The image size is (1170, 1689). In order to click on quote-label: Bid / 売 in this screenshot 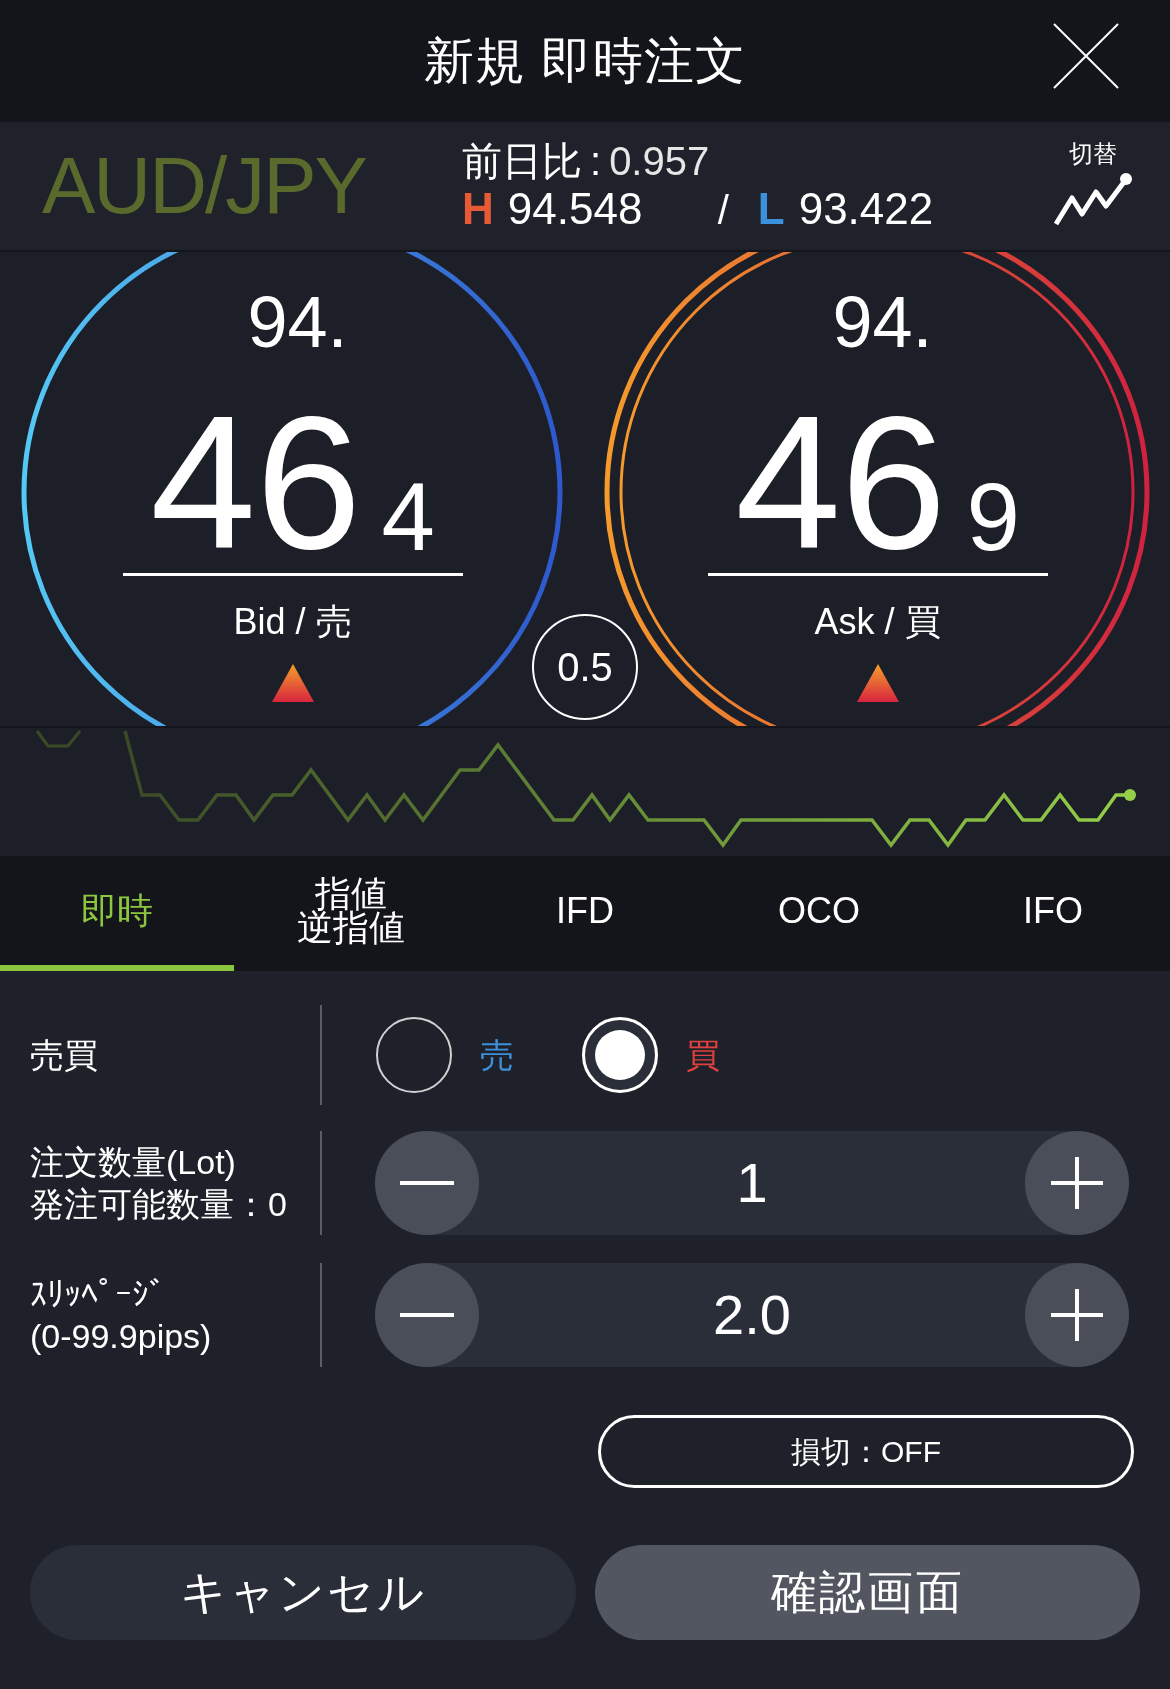, I will do `click(292, 622)`.